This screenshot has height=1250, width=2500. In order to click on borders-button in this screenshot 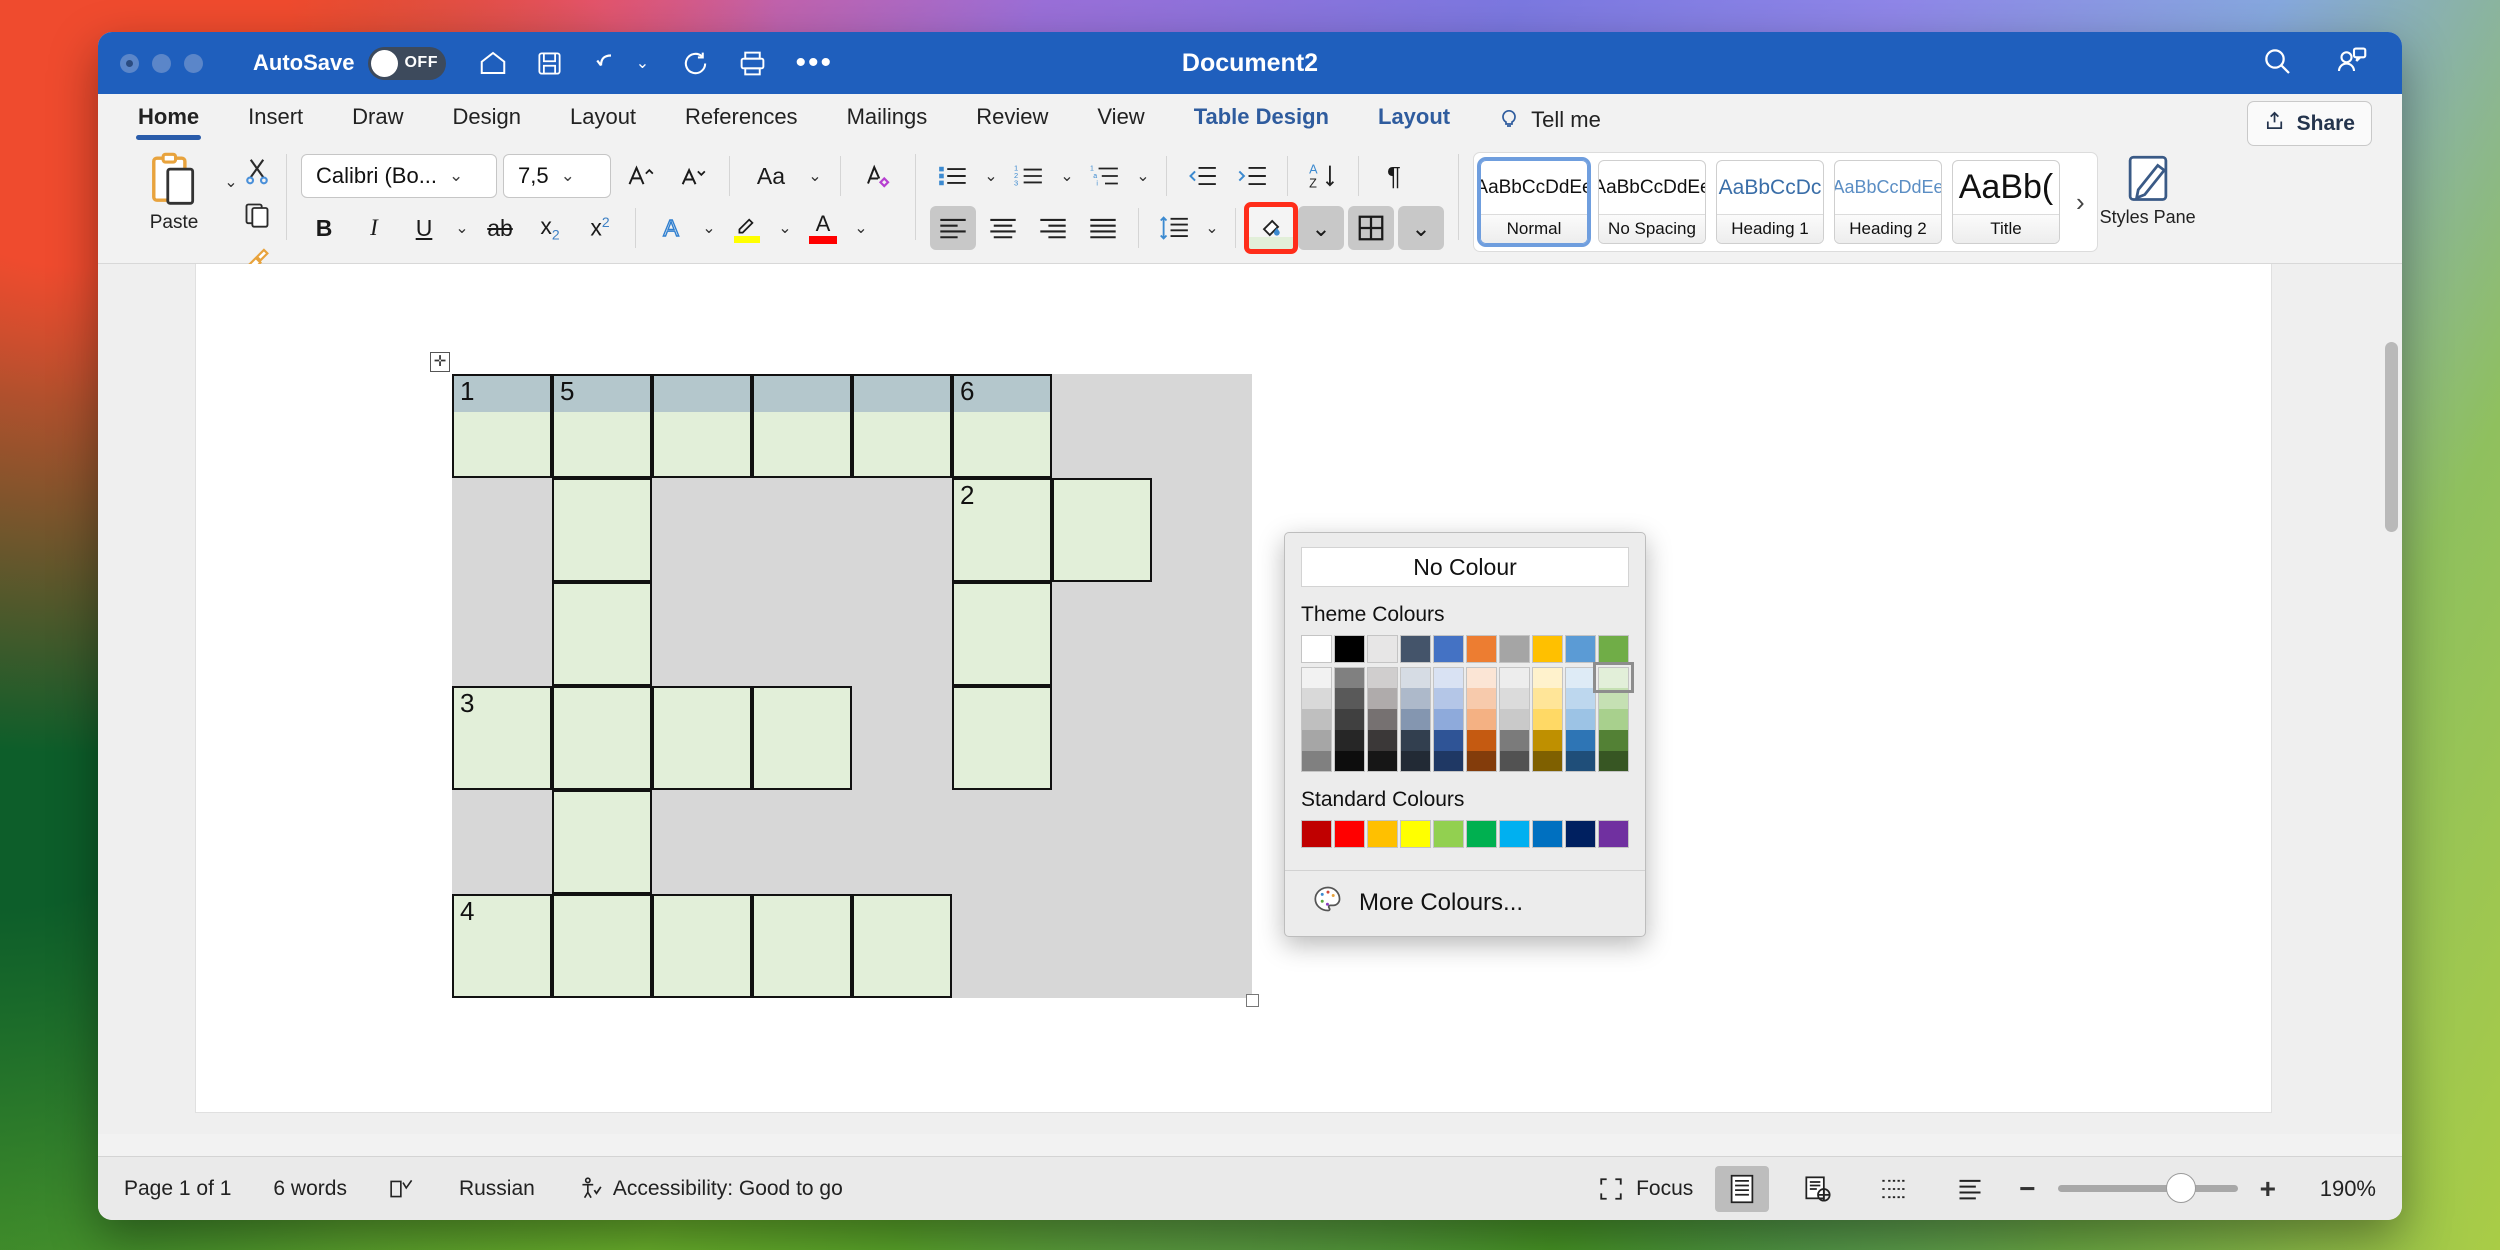, I will do `click(1371, 228)`.